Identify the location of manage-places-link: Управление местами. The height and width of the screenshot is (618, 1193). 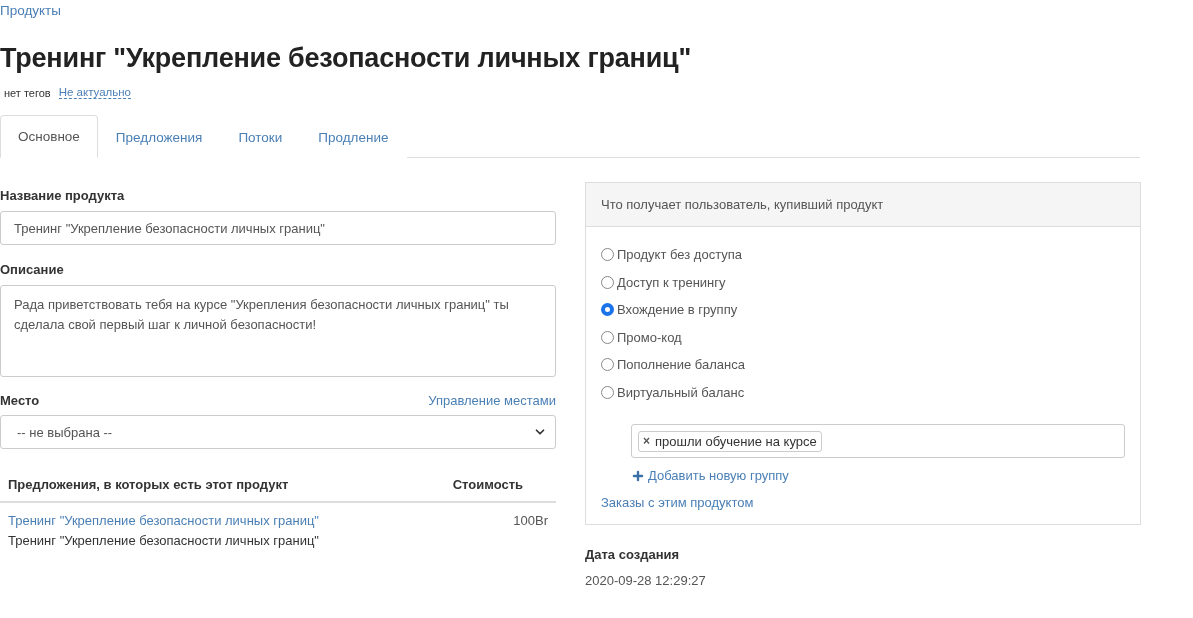
(492, 400).